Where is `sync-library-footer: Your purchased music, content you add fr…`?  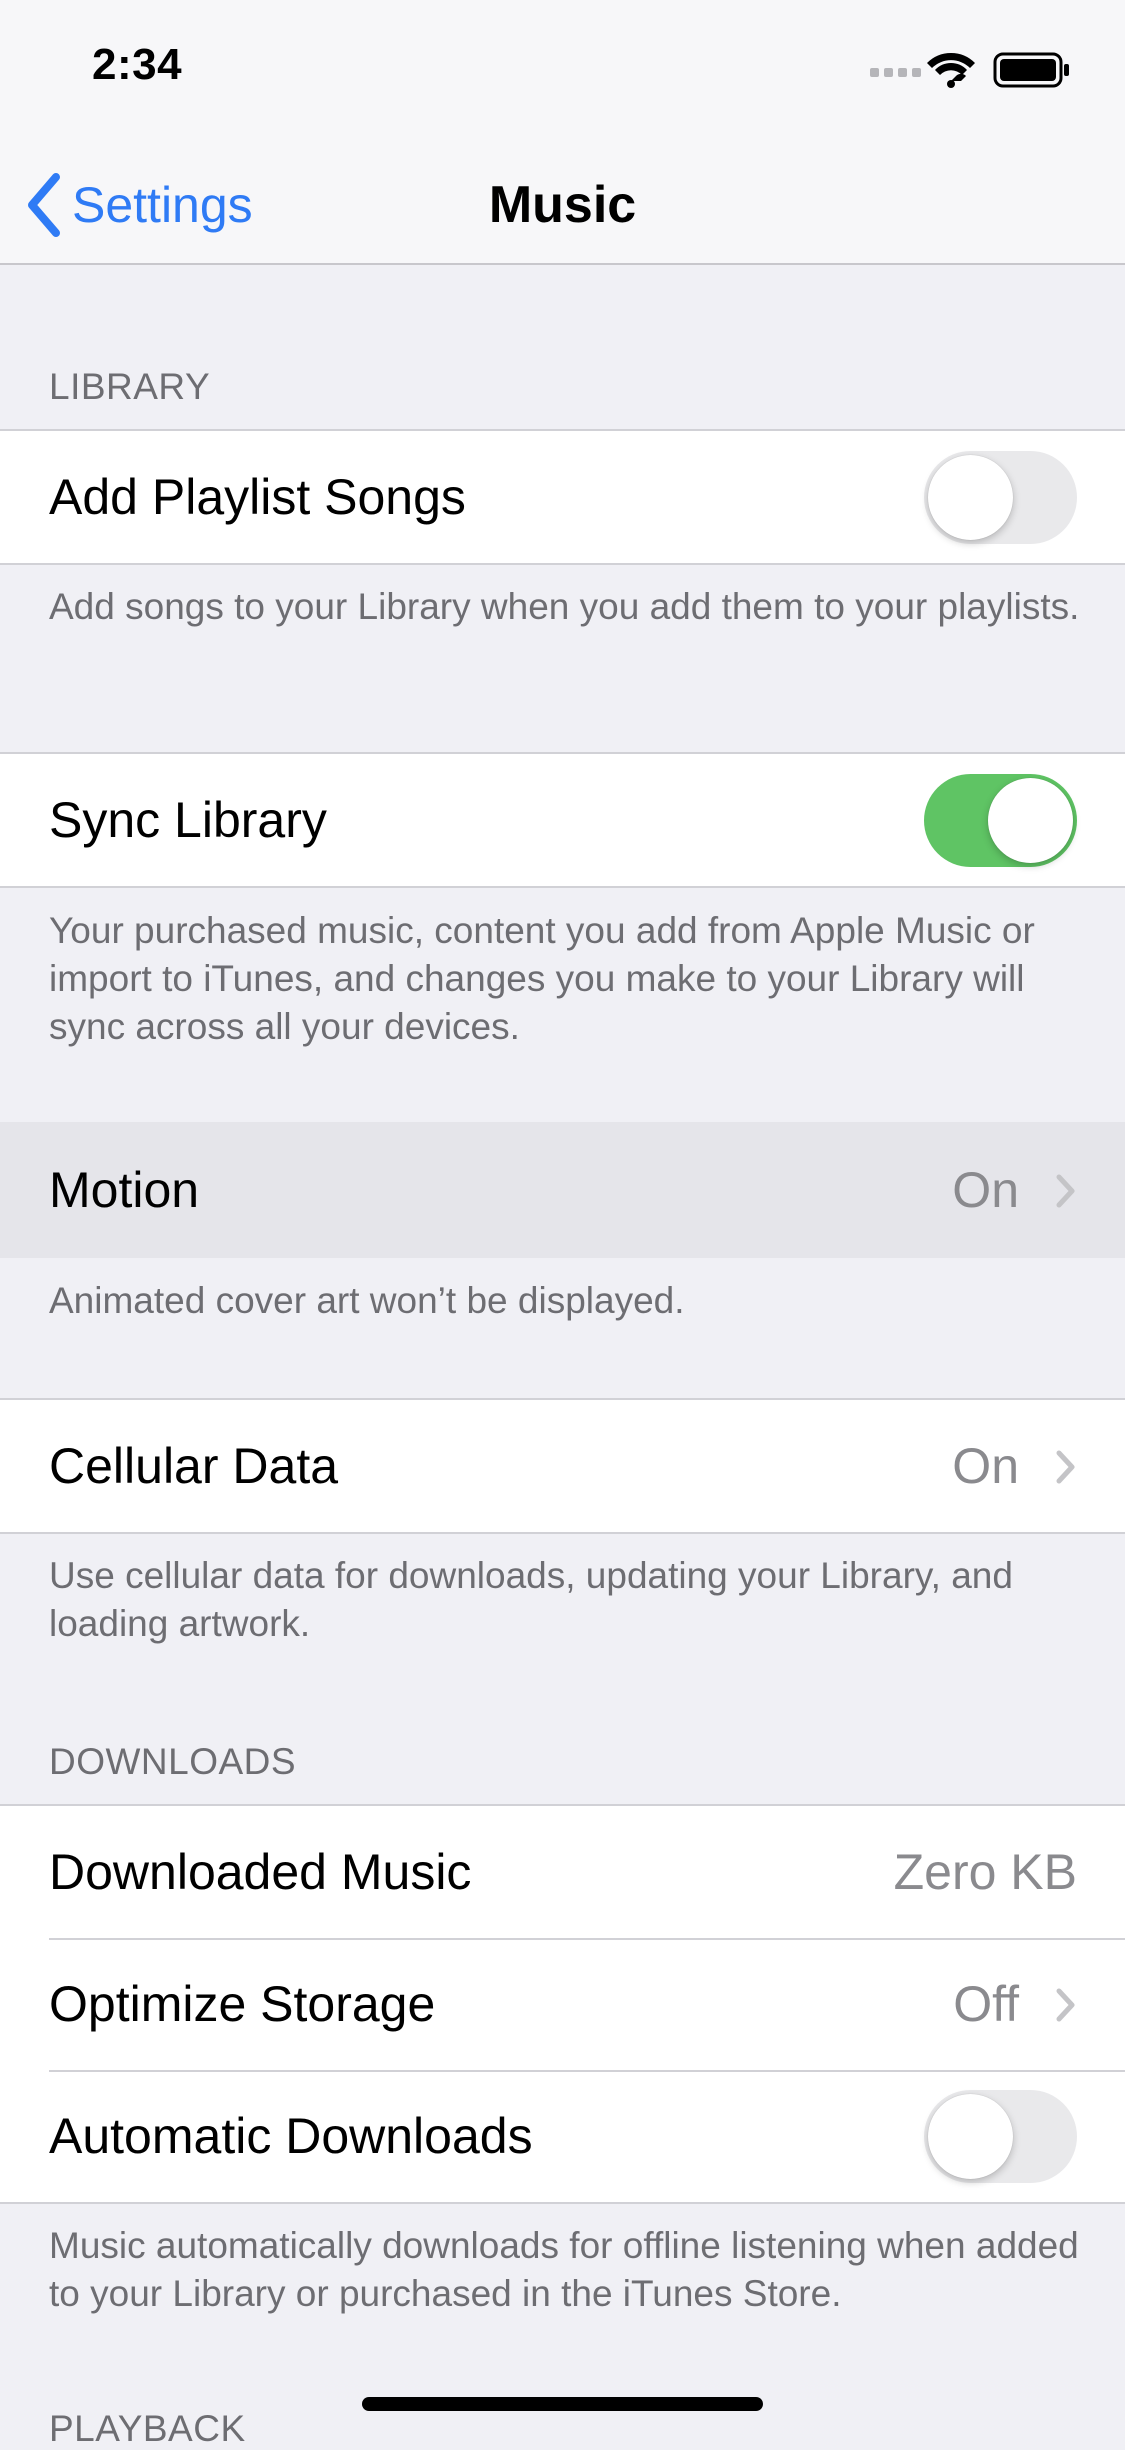
sync-library-footer: Your purchased music, content you add fr… is located at coordinates (542, 978).